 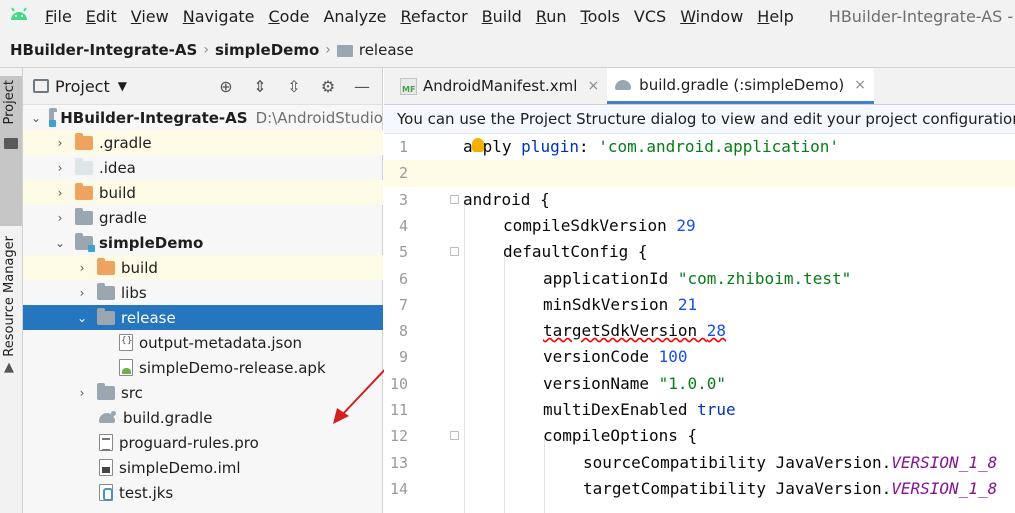 I want to click on project-tool-label: Project, so click(x=9, y=102).